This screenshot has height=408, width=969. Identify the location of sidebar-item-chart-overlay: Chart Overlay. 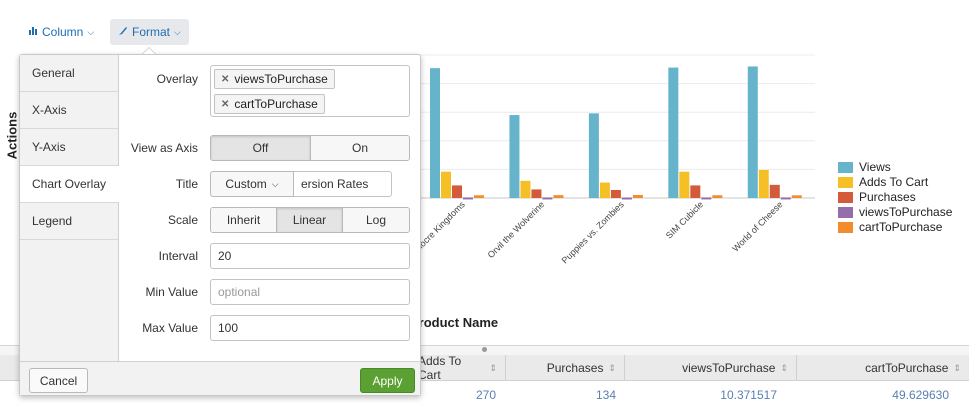
(69, 184).